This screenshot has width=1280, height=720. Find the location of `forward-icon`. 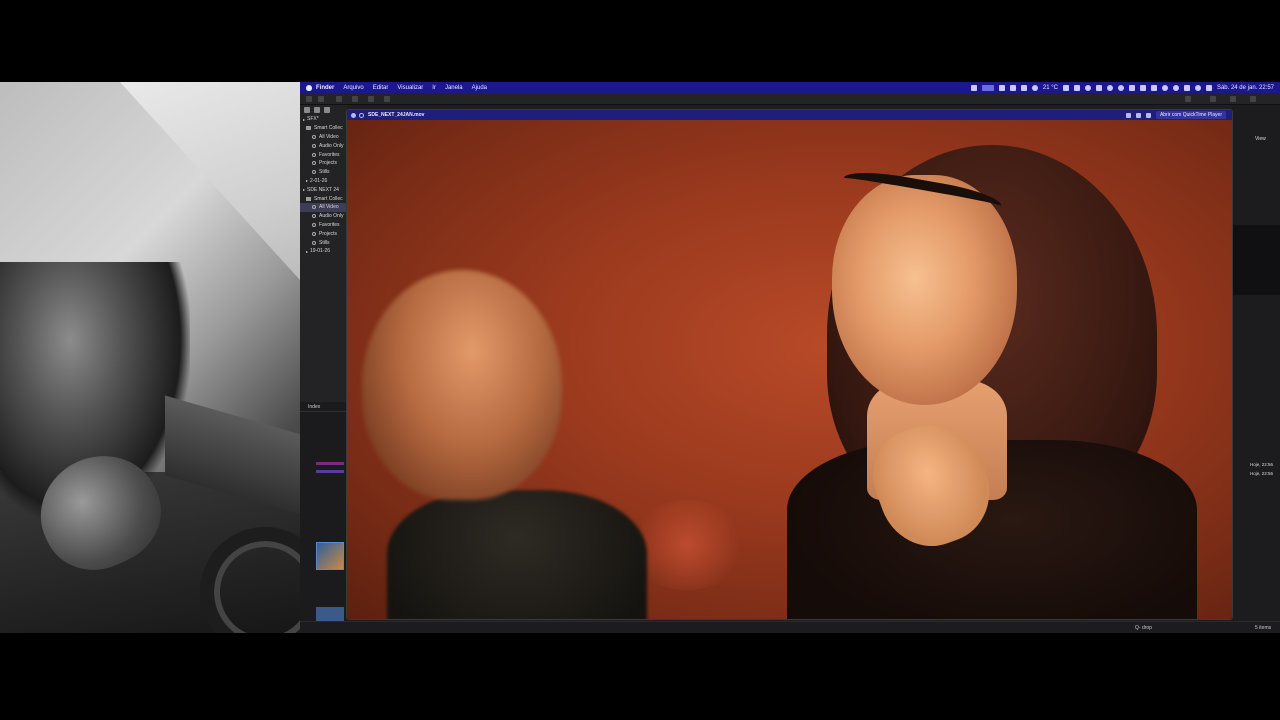

forward-icon is located at coordinates (321, 99).